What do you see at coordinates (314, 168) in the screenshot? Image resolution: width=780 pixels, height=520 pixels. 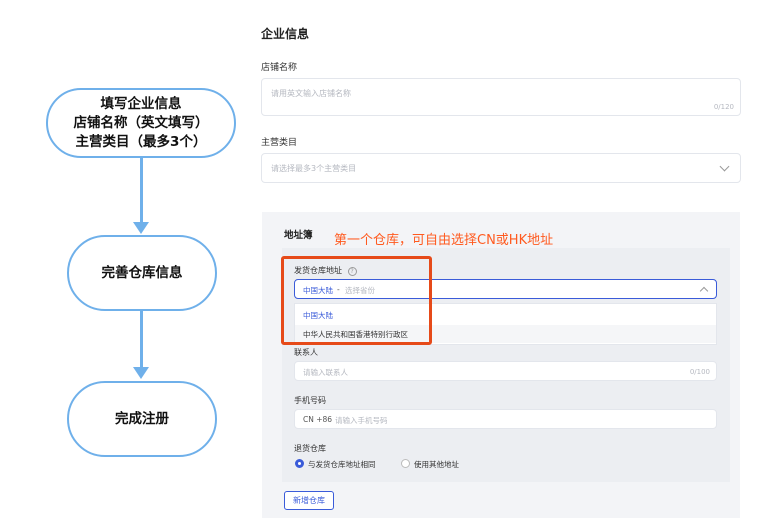 I see `category-placeholder: 请选择最多3个主营类目` at bounding box center [314, 168].